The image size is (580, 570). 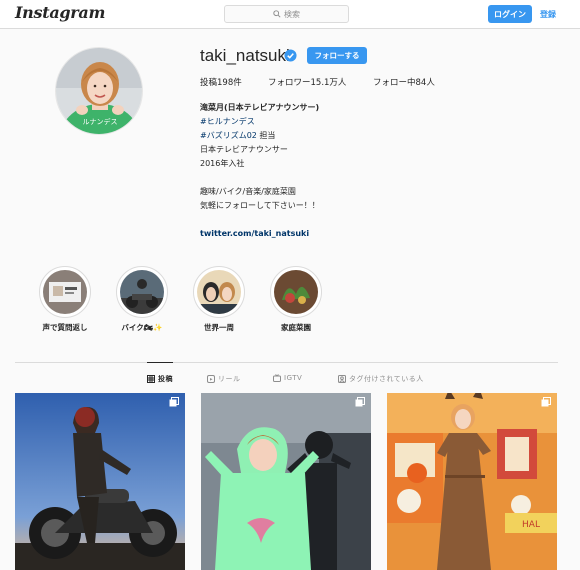 What do you see at coordinates (160, 362) in the screenshot?
I see `active-tab-indicator` at bounding box center [160, 362].